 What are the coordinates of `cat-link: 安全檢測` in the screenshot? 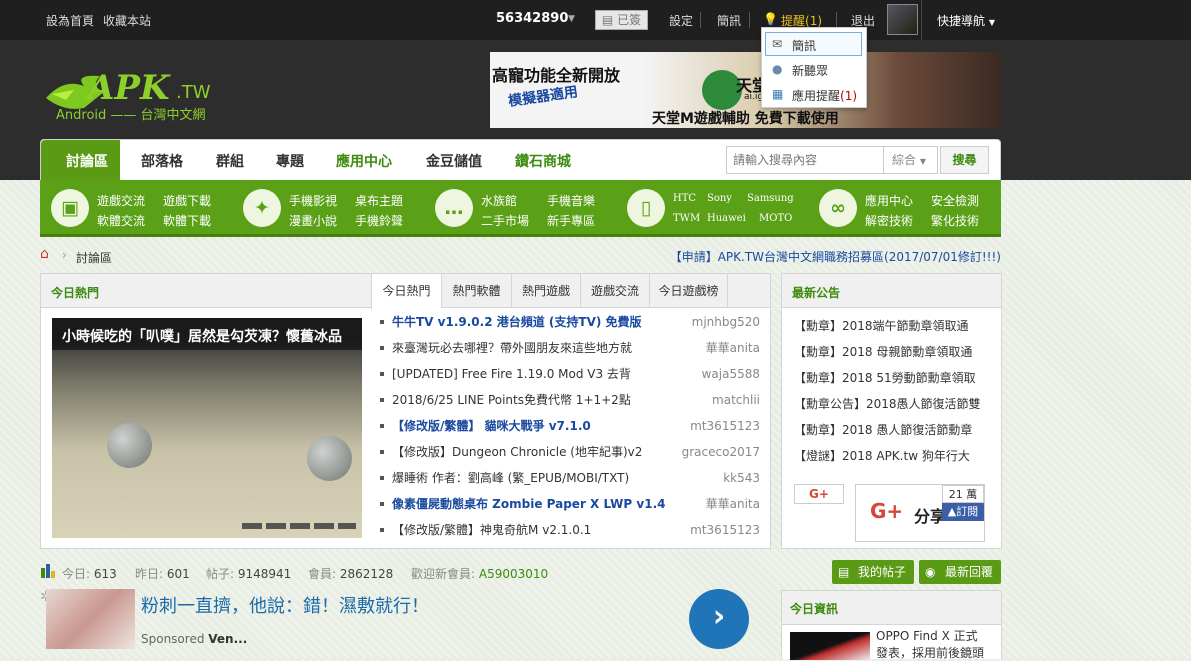 It's located at (955, 200).